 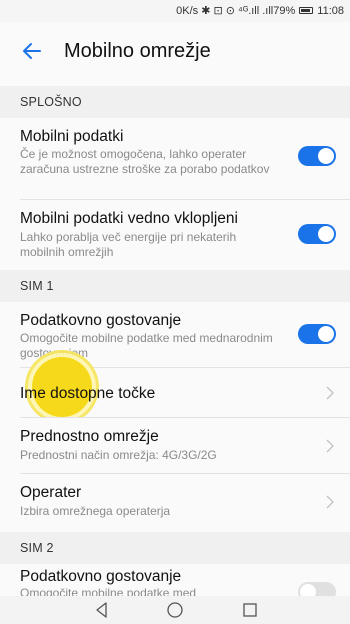 What do you see at coordinates (72, 136) in the screenshot?
I see `setting-title: Mobilni podatki` at bounding box center [72, 136].